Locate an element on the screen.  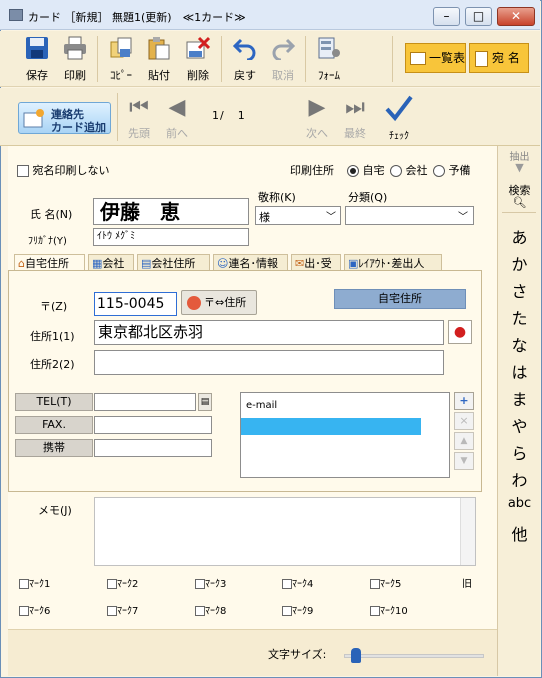
list-view-button: 一覧表 is located at coordinates (435, 58).